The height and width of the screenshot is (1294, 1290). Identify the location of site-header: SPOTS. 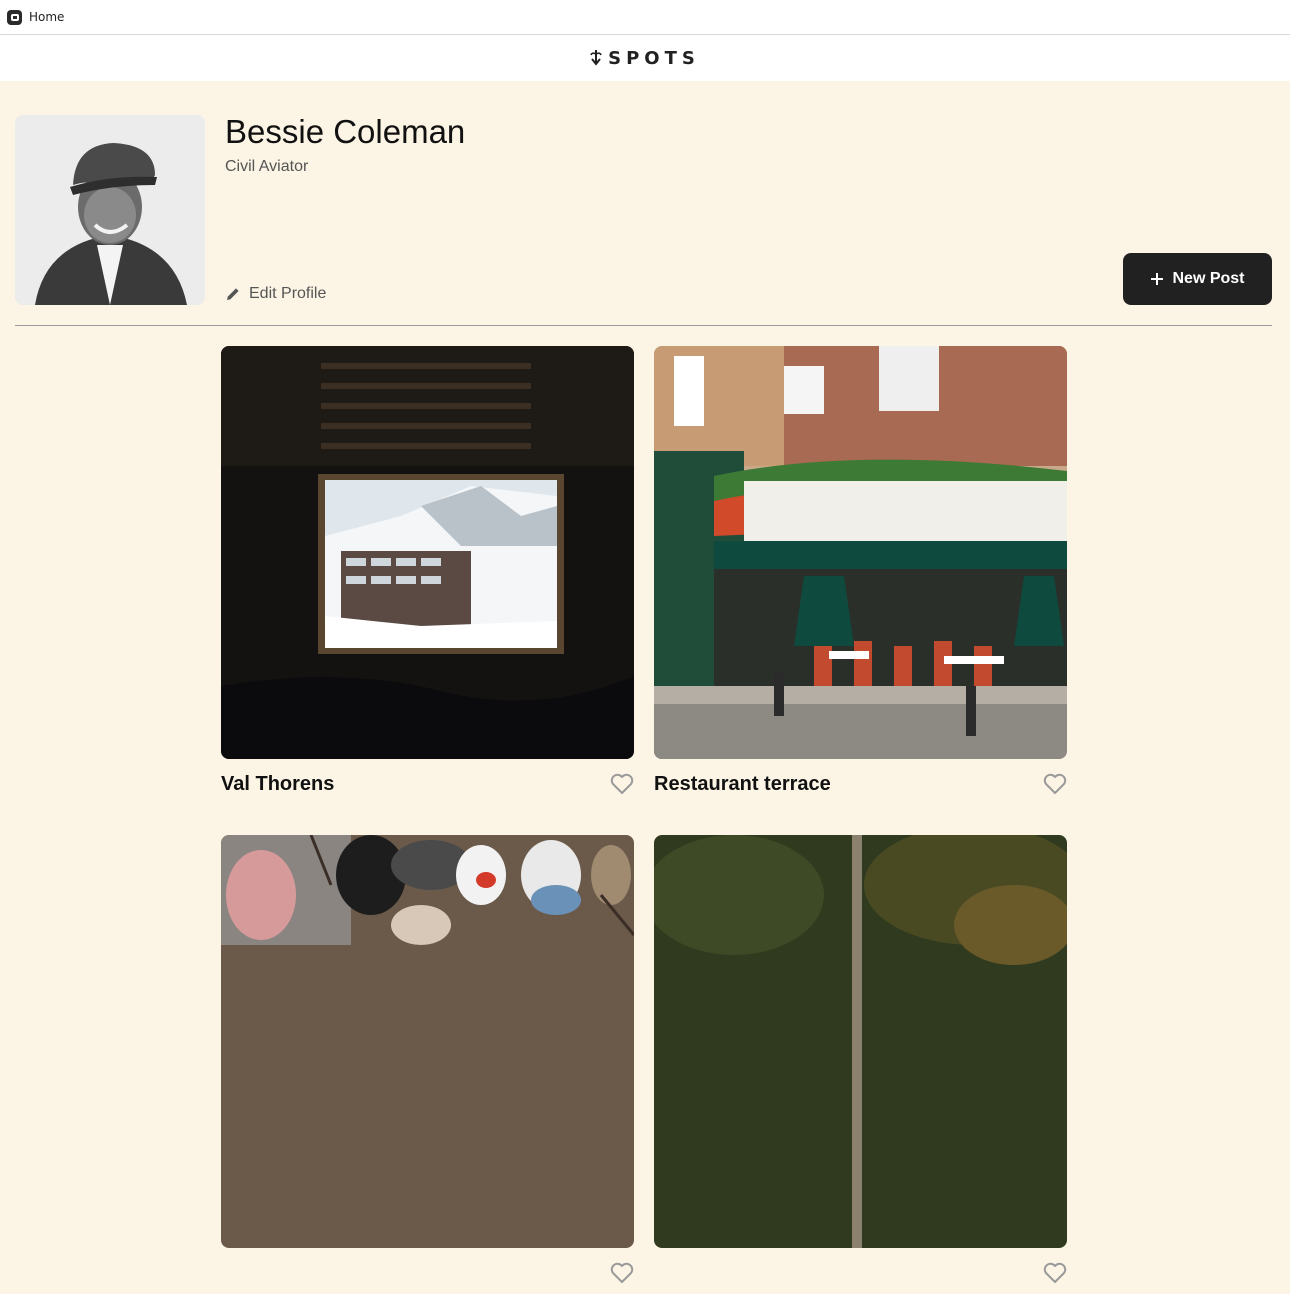
(645, 58).